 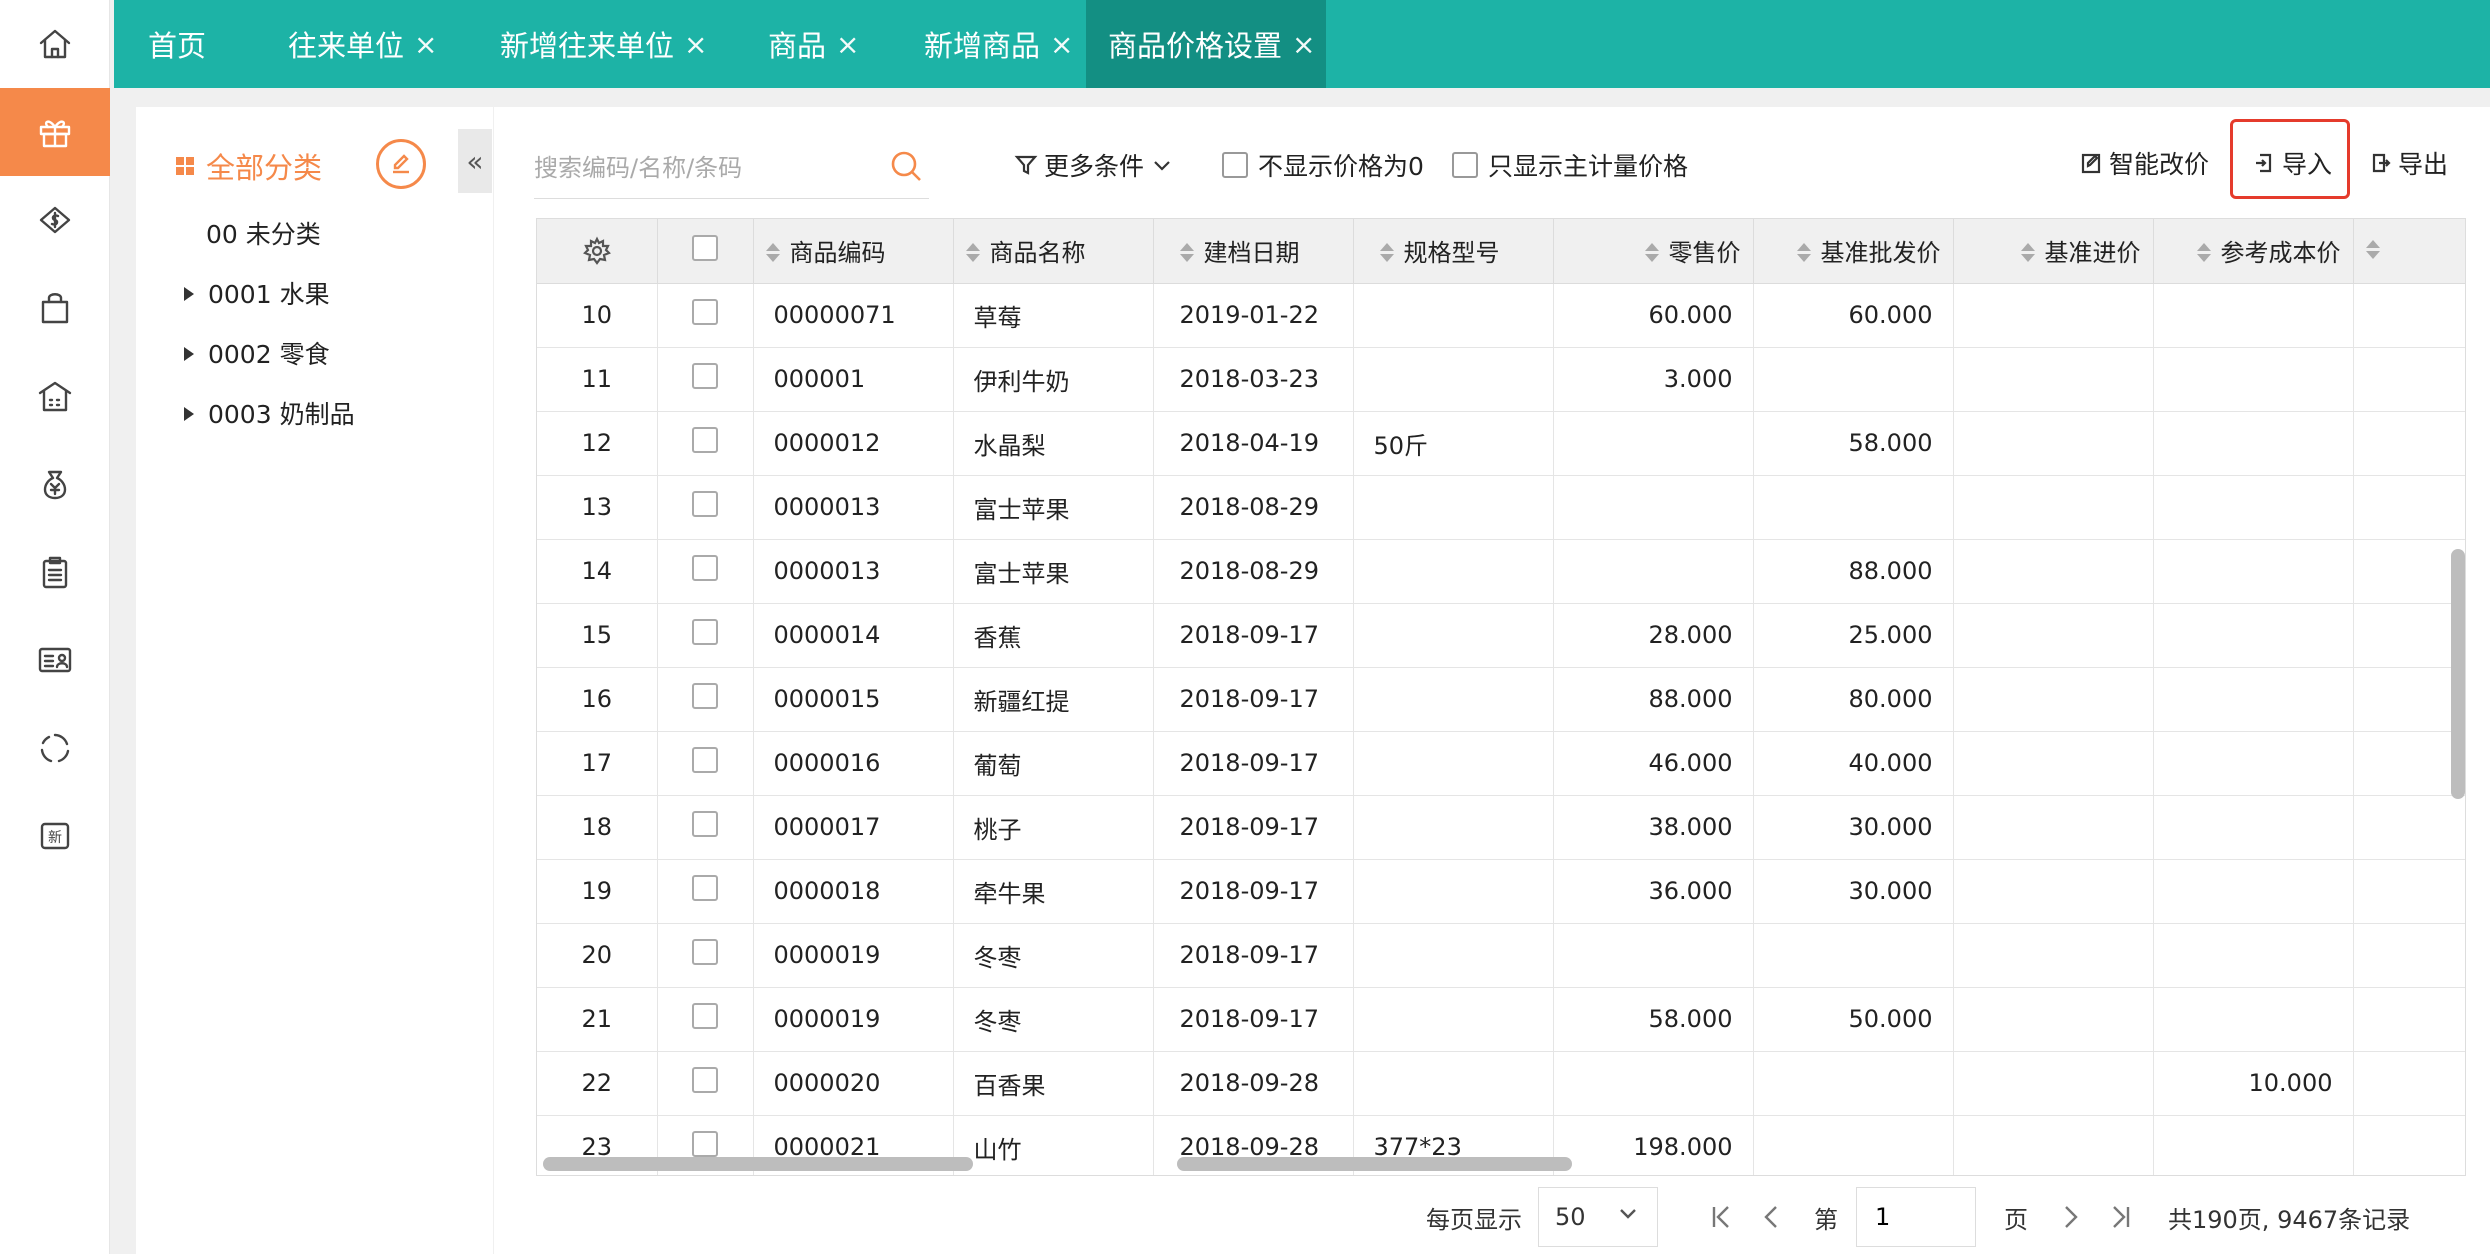 I want to click on table-row: 19 0000018 牵牛果 2018-09-17 36.000 30.000, so click(x=1501, y=891).